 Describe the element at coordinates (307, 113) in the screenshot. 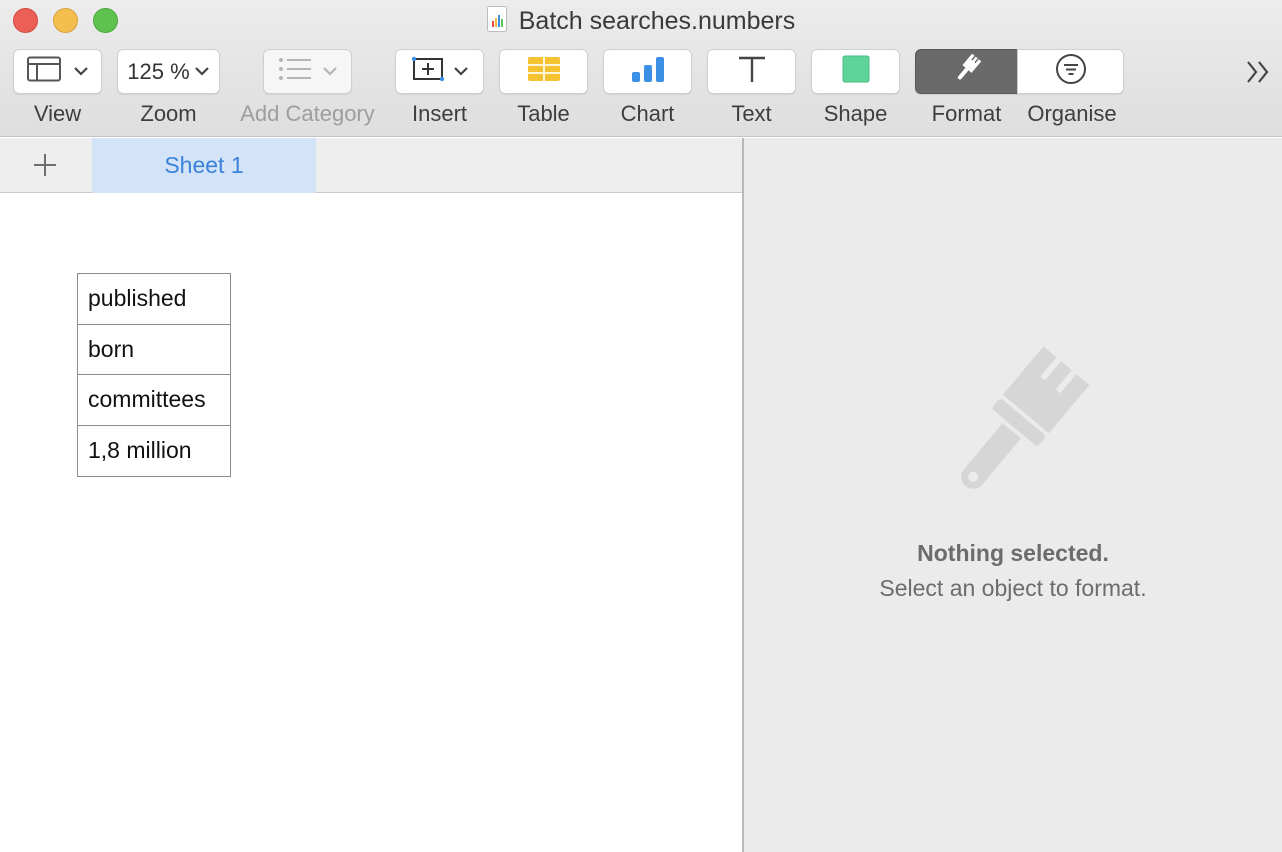

I see `add-category-label: Add Category` at that location.